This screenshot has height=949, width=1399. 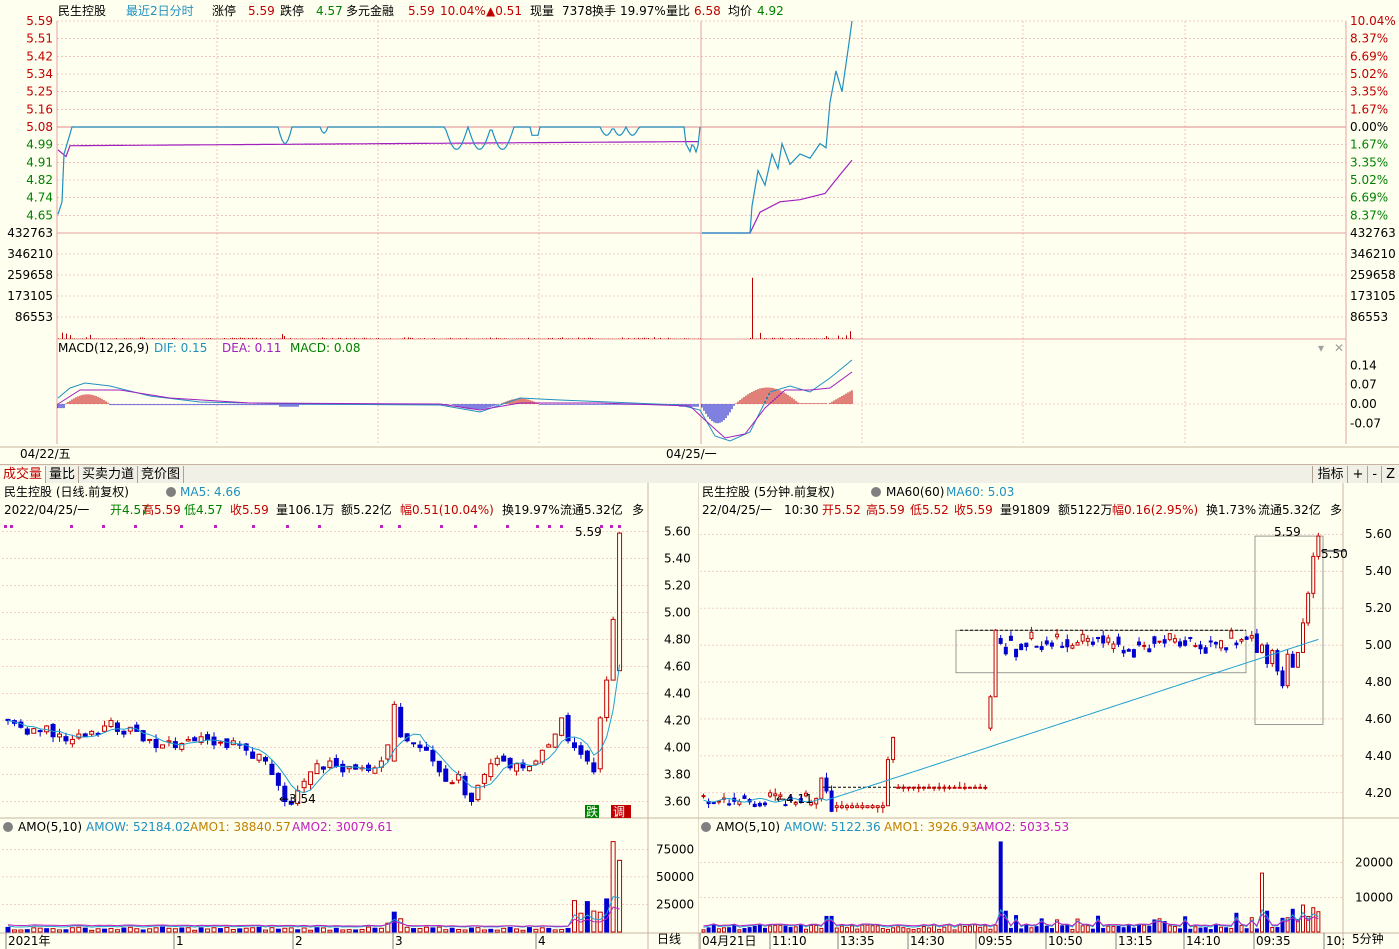 What do you see at coordinates (768, 491) in the screenshot?
I see `5min-title: 民生控股 (5分钟.前复权)` at bounding box center [768, 491].